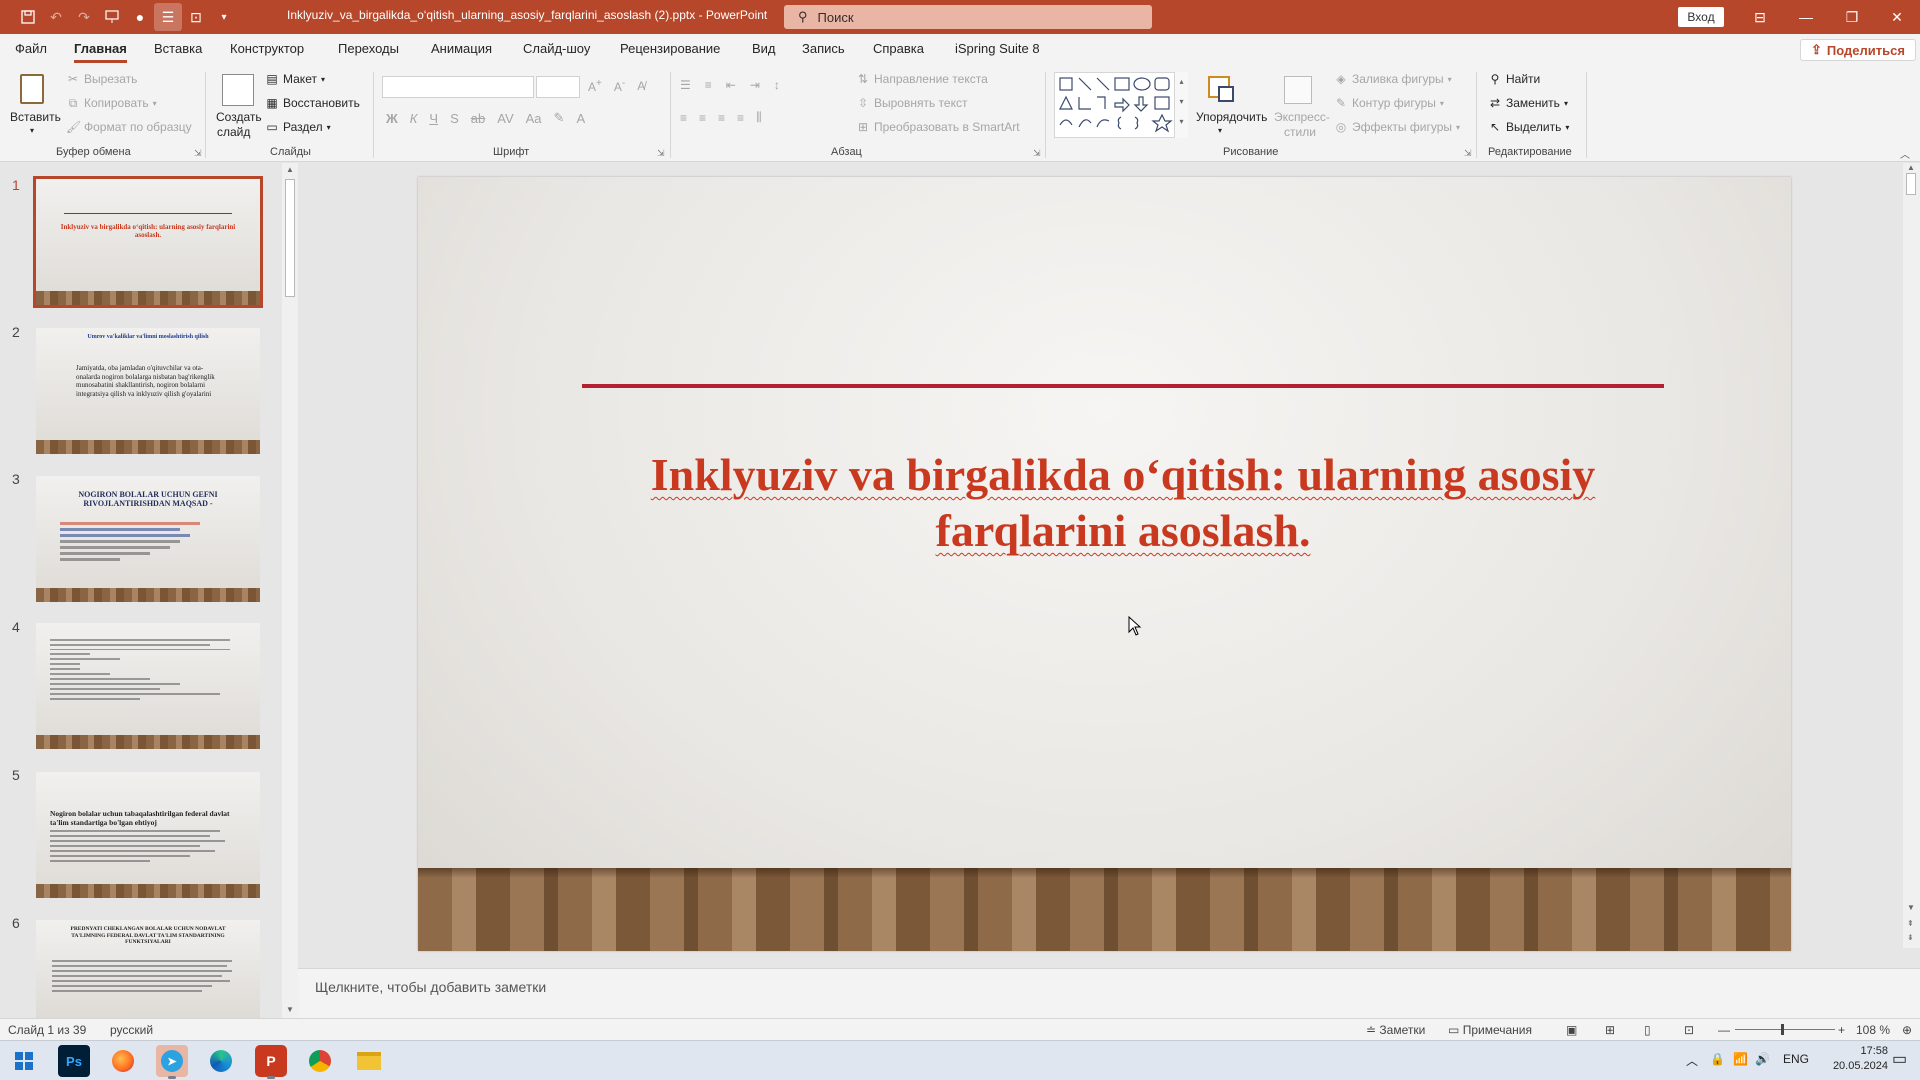 The width and height of the screenshot is (1920, 1080). I want to click on present-icon: ⊡, so click(196, 17).